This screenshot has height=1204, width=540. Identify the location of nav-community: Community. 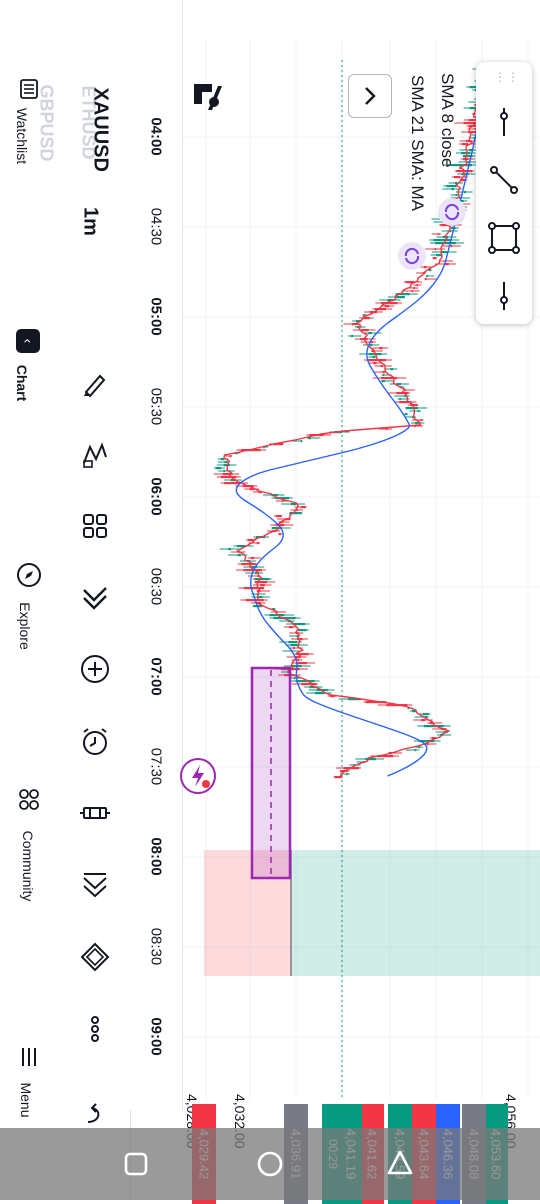
(31, 847).